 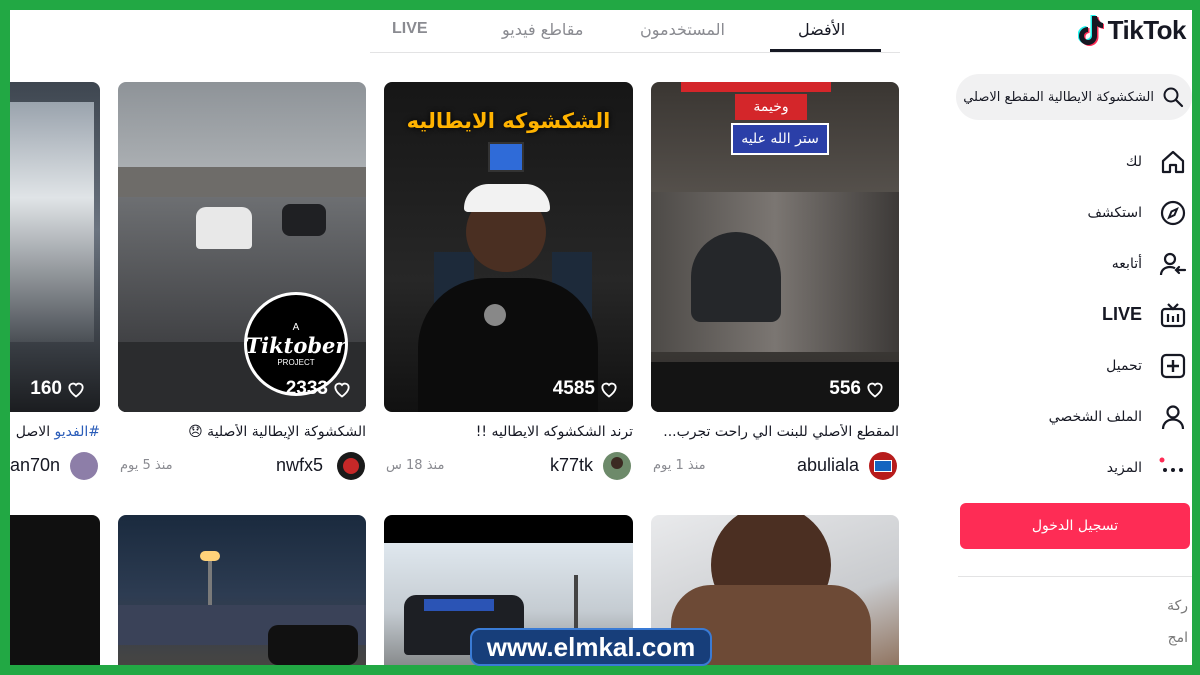 I want to click on search-icon, so click(x=1173, y=97).